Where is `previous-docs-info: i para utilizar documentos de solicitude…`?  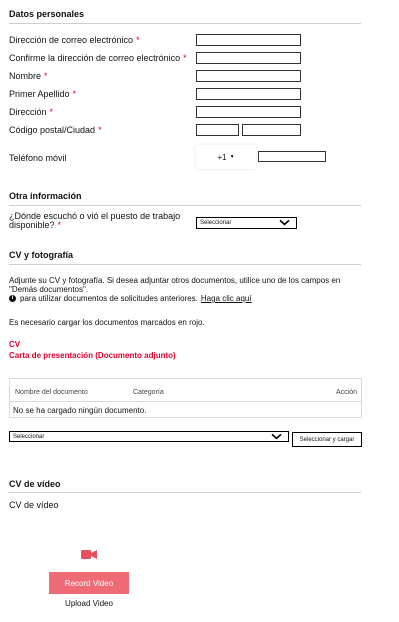 previous-docs-info: i para utilizar documentos de solicitude… is located at coordinates (130, 298).